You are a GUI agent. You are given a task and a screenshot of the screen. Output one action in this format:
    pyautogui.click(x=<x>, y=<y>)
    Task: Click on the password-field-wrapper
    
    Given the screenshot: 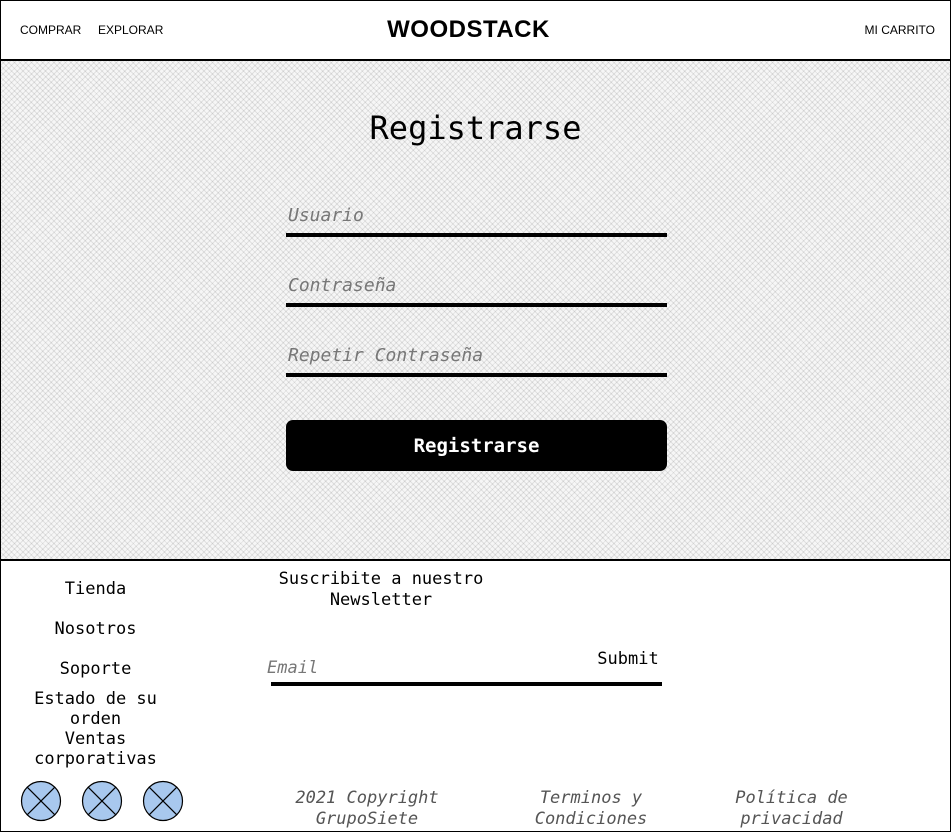 What is the action you would take?
    pyautogui.click(x=476, y=287)
    